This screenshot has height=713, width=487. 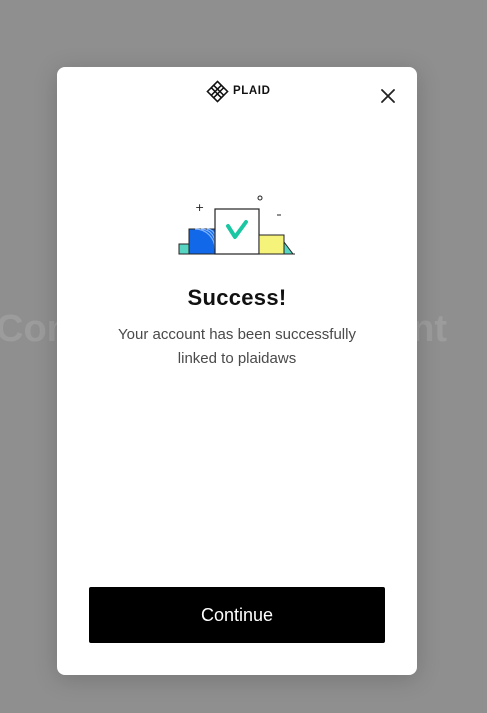 I want to click on continue-button: Continue, so click(x=237, y=615).